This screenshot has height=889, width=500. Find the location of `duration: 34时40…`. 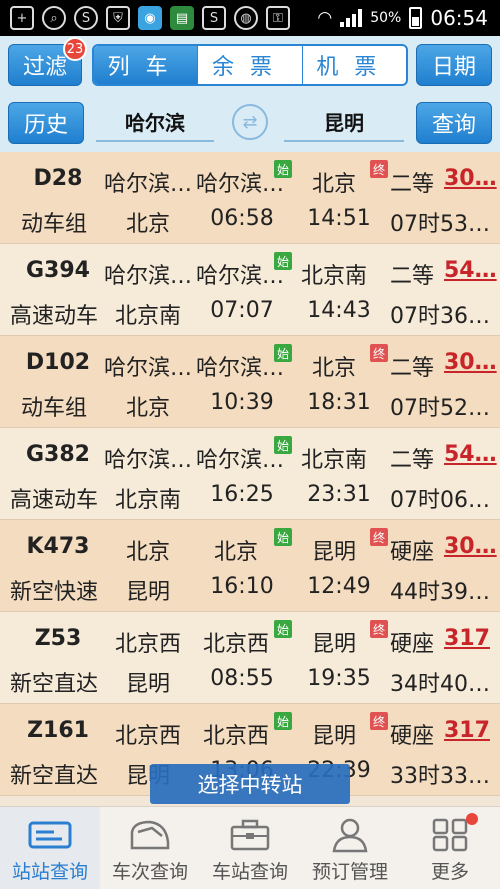

duration: 34时40… is located at coordinates (440, 684).